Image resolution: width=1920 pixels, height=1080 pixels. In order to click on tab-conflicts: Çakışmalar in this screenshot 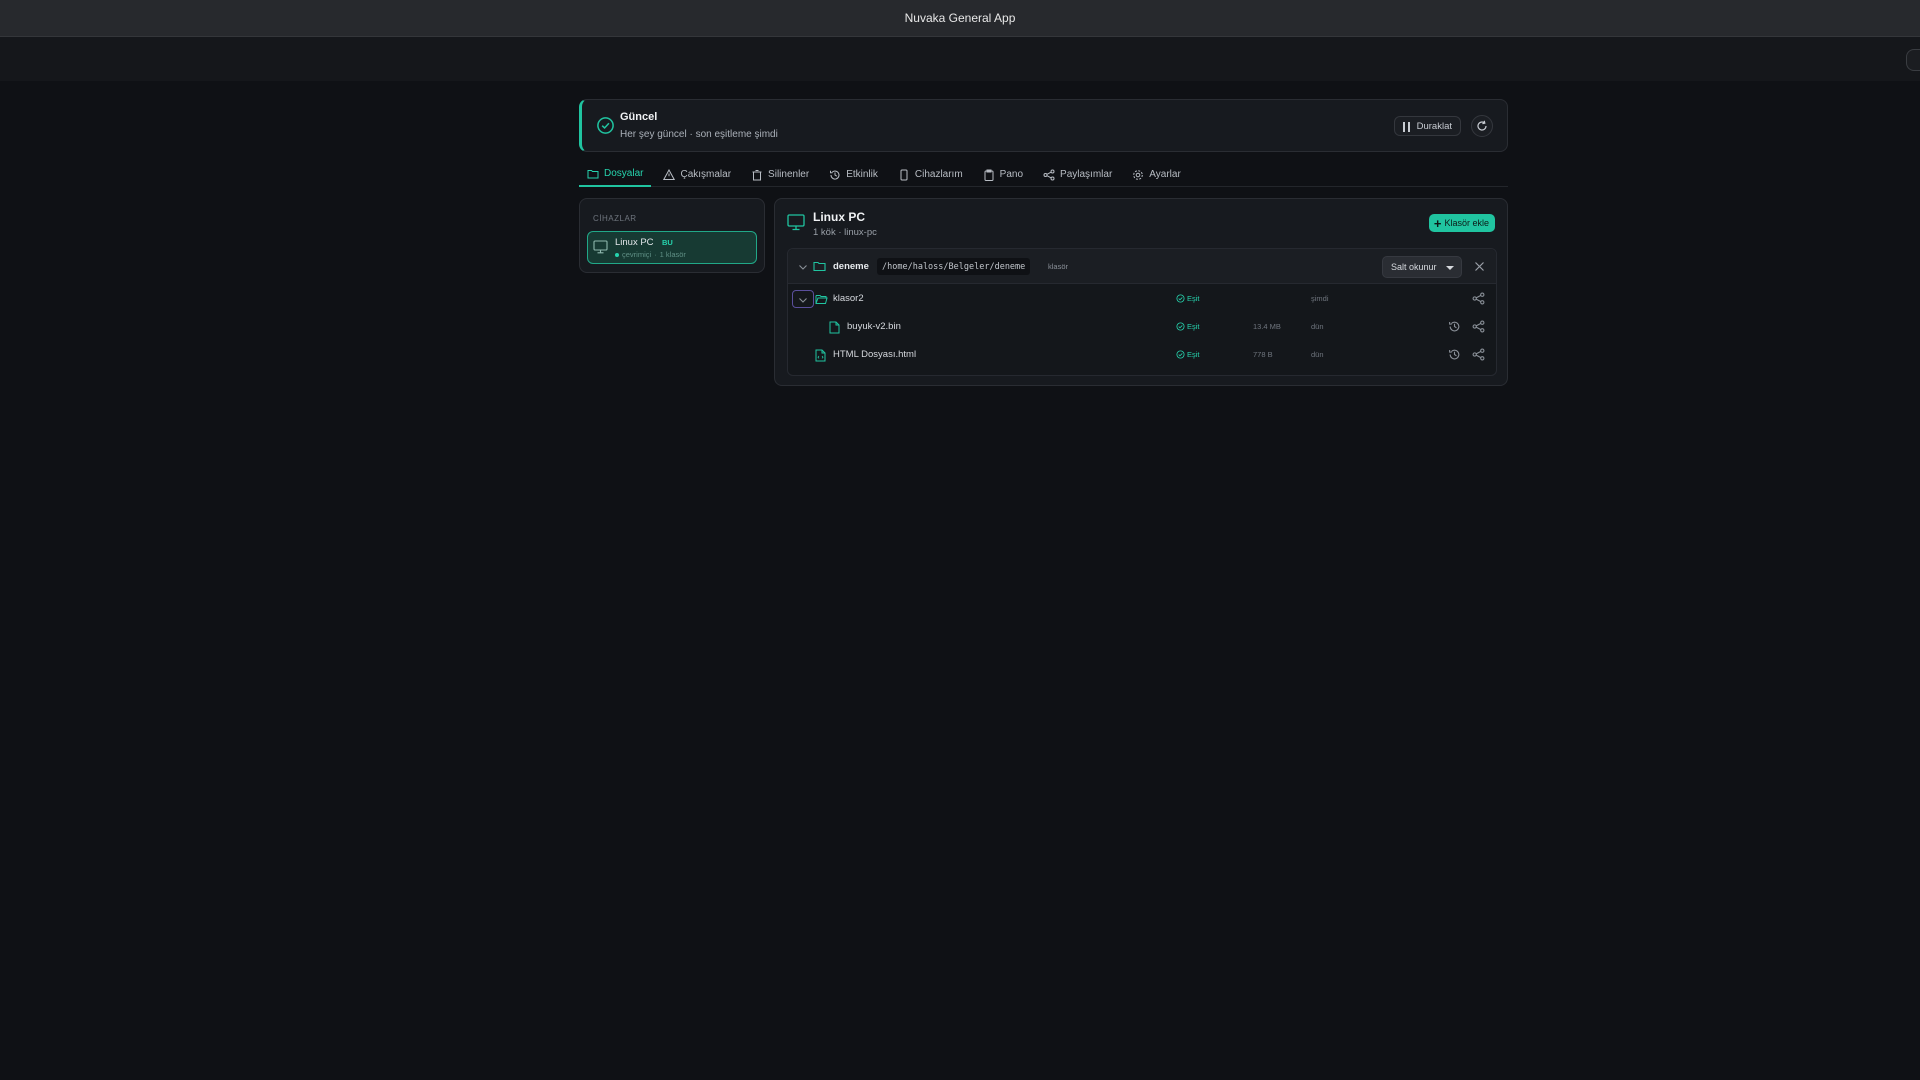, I will do `click(697, 174)`.